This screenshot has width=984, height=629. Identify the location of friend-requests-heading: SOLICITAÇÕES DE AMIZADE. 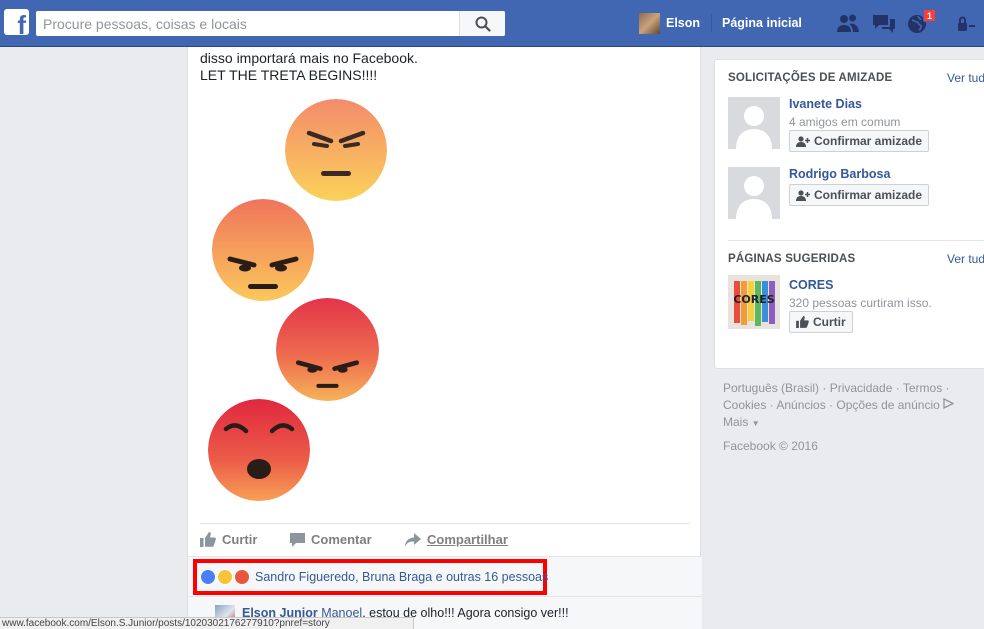
(810, 78).